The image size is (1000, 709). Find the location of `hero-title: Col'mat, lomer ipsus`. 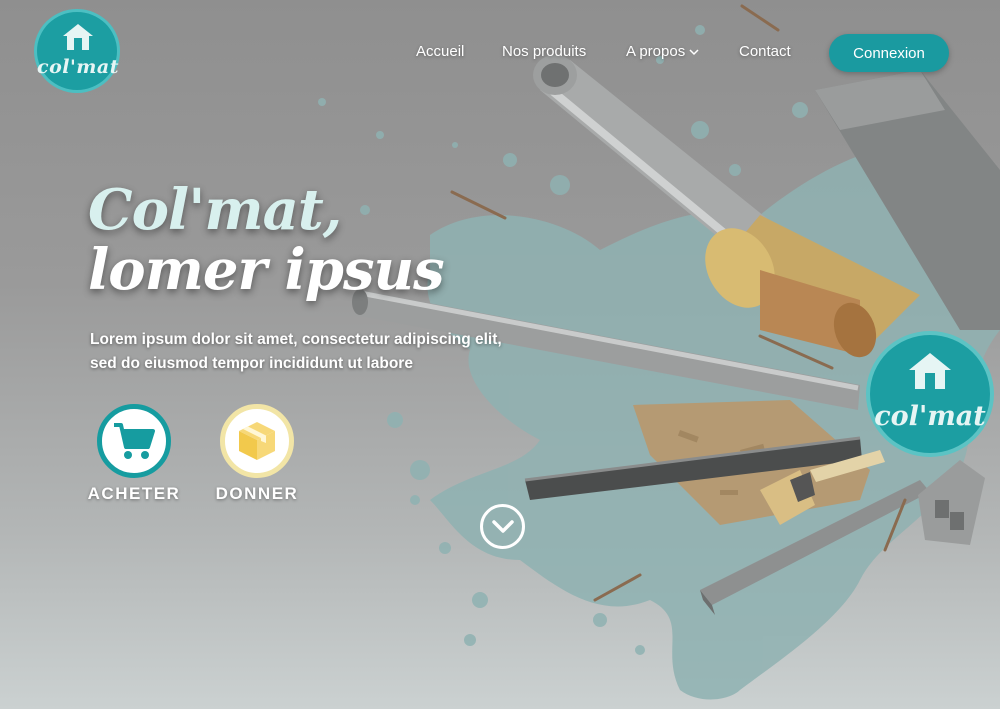

hero-title: Col'mat, lomer ipsus is located at coordinates (298, 240).